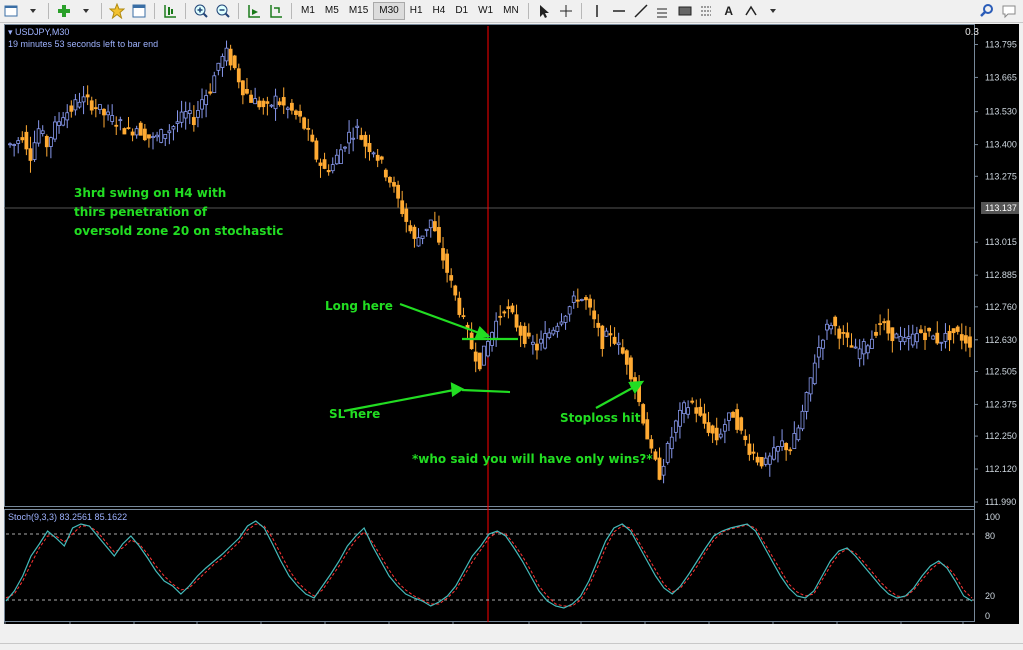 The height and width of the screenshot is (650, 1023). What do you see at coordinates (619, 11) in the screenshot?
I see `horizontal-line-icon` at bounding box center [619, 11].